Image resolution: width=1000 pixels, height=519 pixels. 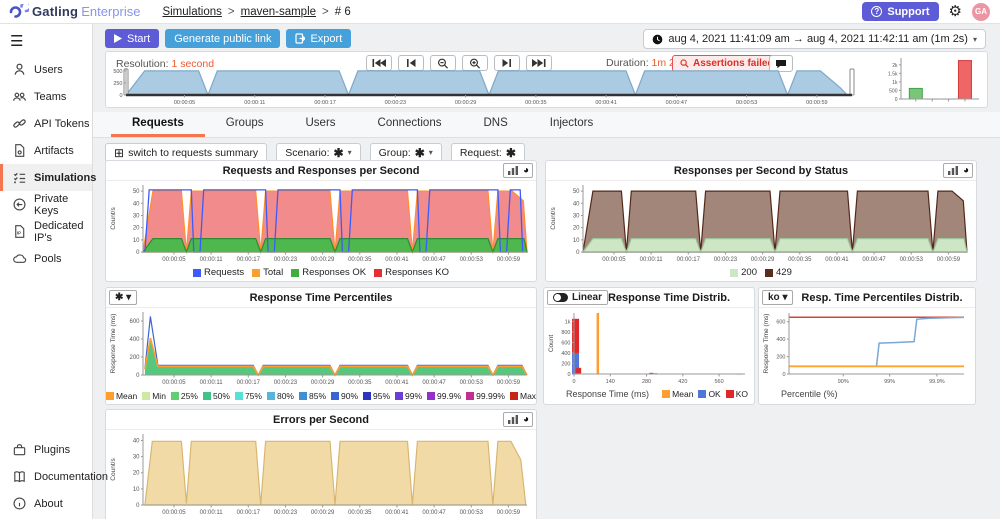 I want to click on legend-item: 75%, so click(x=248, y=396).